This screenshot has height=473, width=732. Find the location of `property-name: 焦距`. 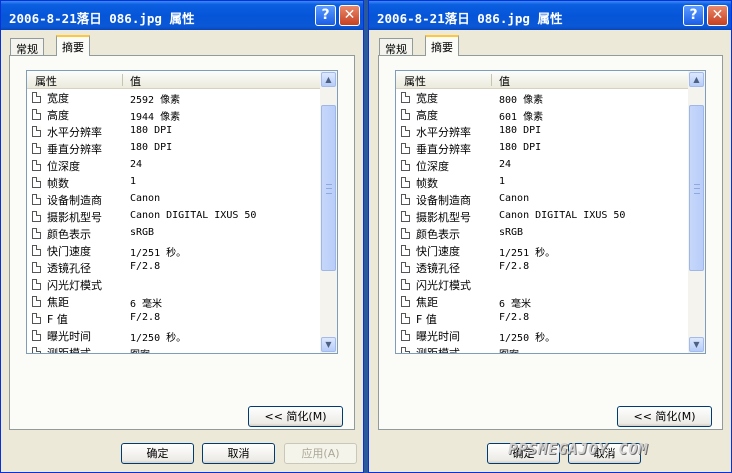

property-name: 焦距 is located at coordinates (427, 302).